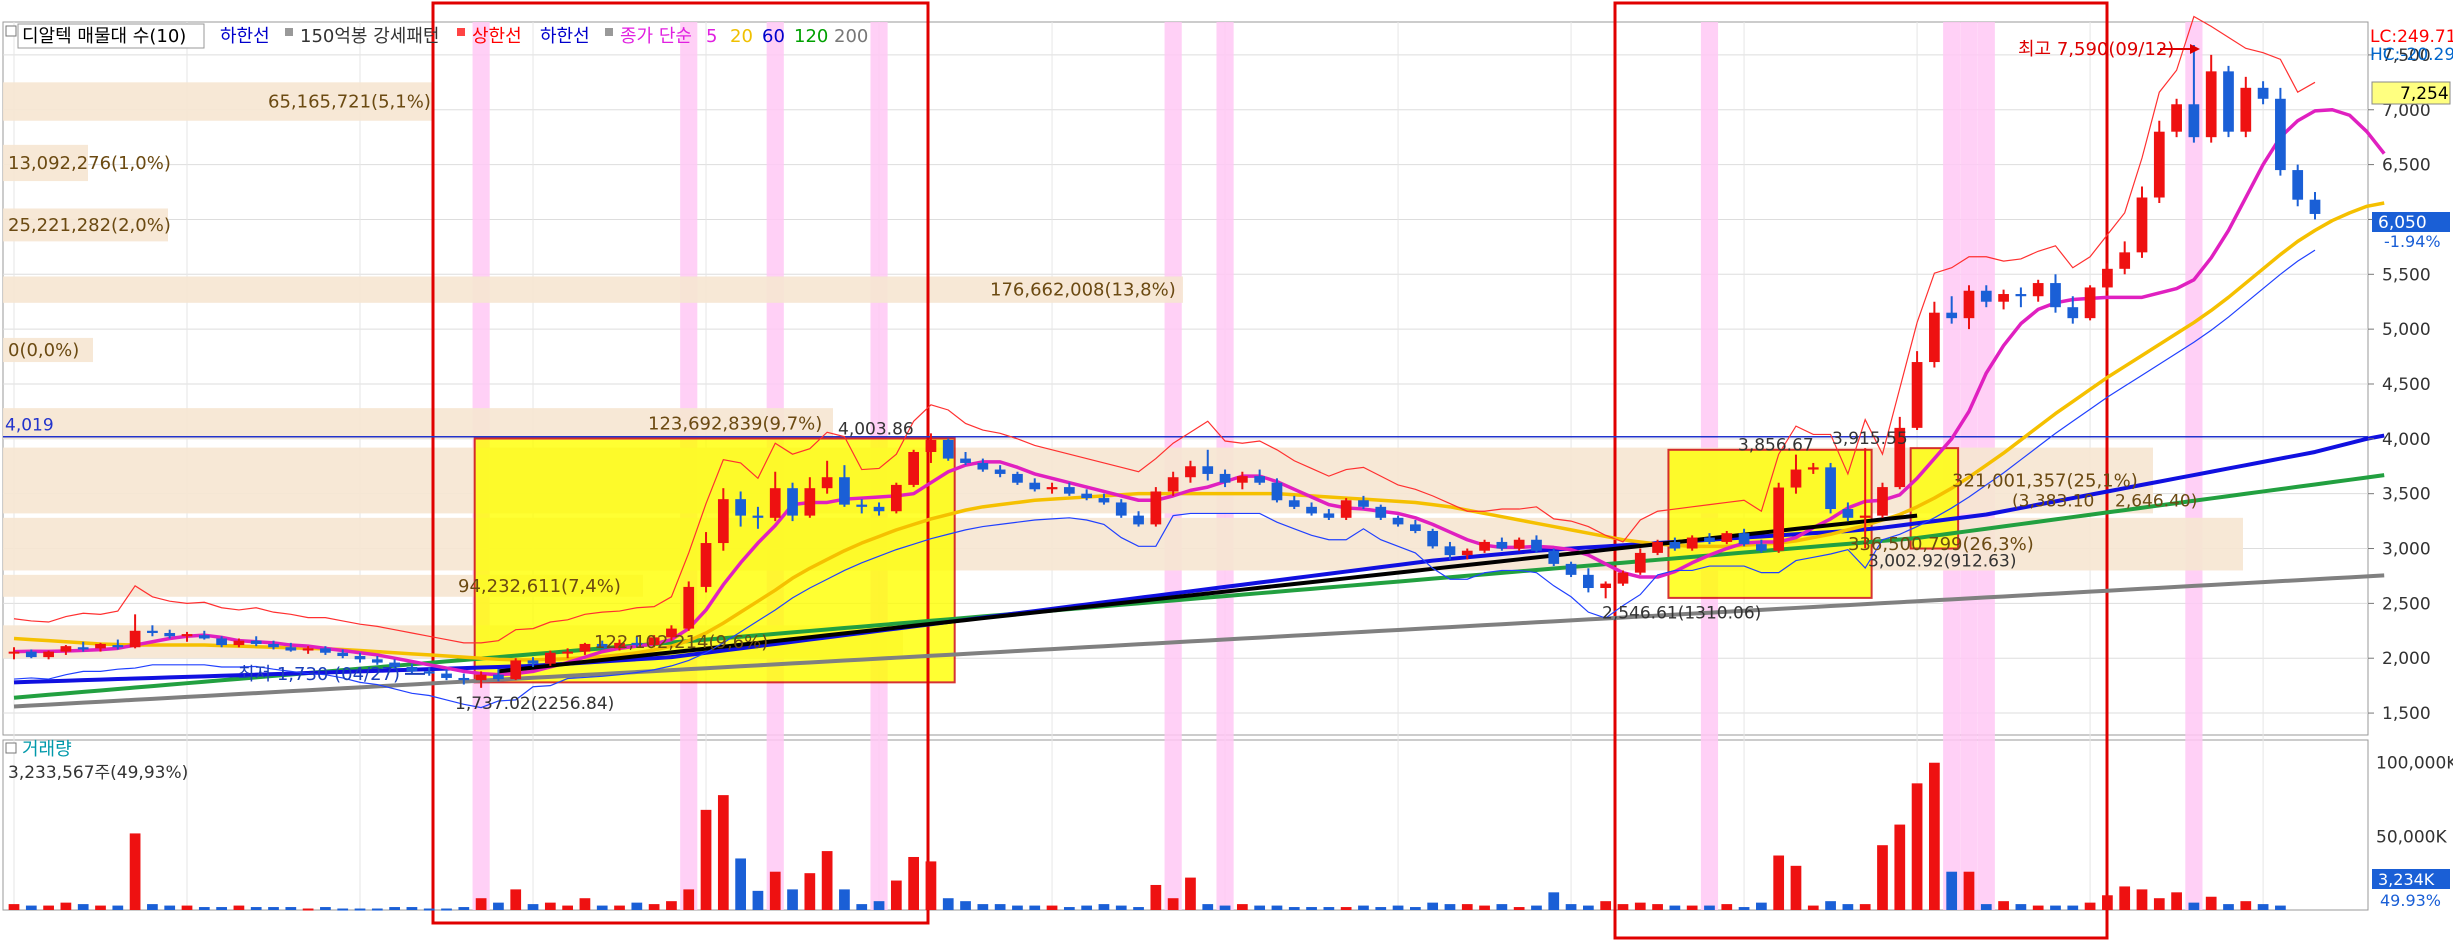 The image size is (2453, 941). I want to click on volume-profile-label: 65,165,721(5,1%), so click(349, 102).